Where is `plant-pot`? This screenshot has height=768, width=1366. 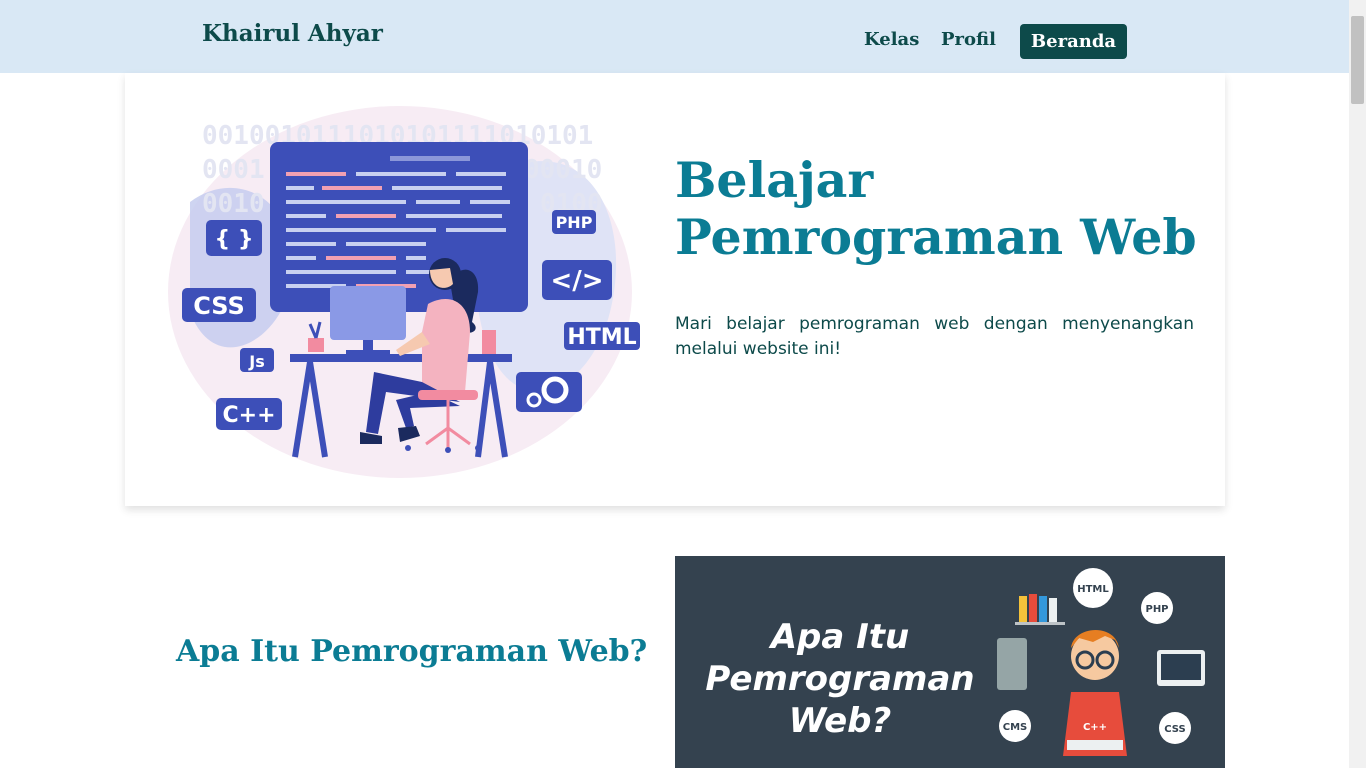 plant-pot is located at coordinates (316, 345).